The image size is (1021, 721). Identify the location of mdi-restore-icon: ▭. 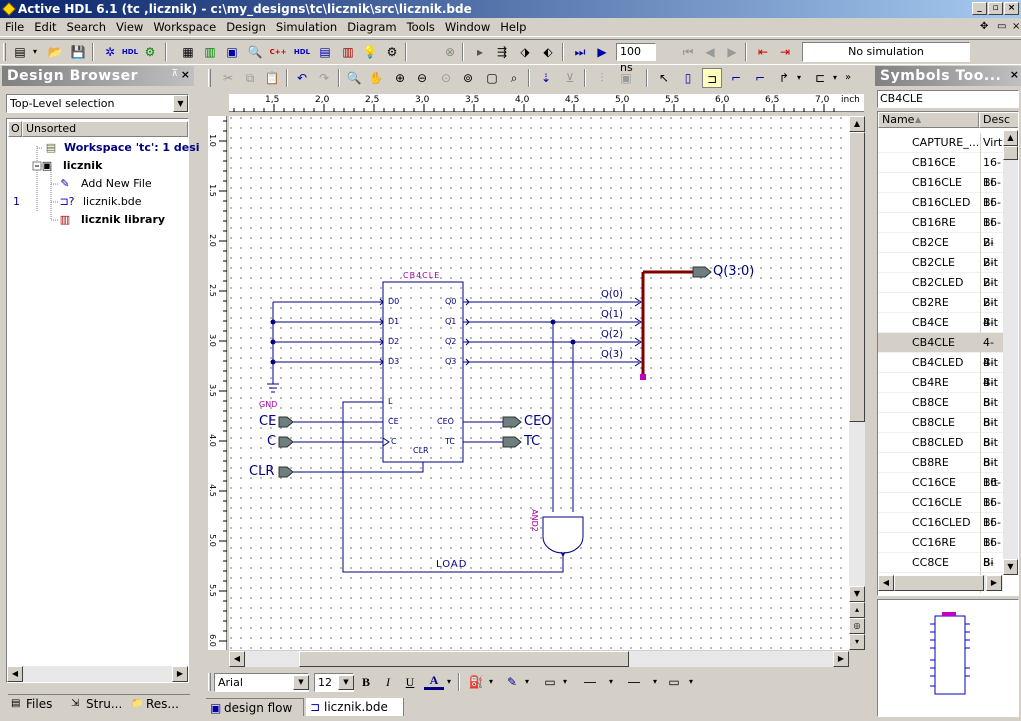
(999, 27).